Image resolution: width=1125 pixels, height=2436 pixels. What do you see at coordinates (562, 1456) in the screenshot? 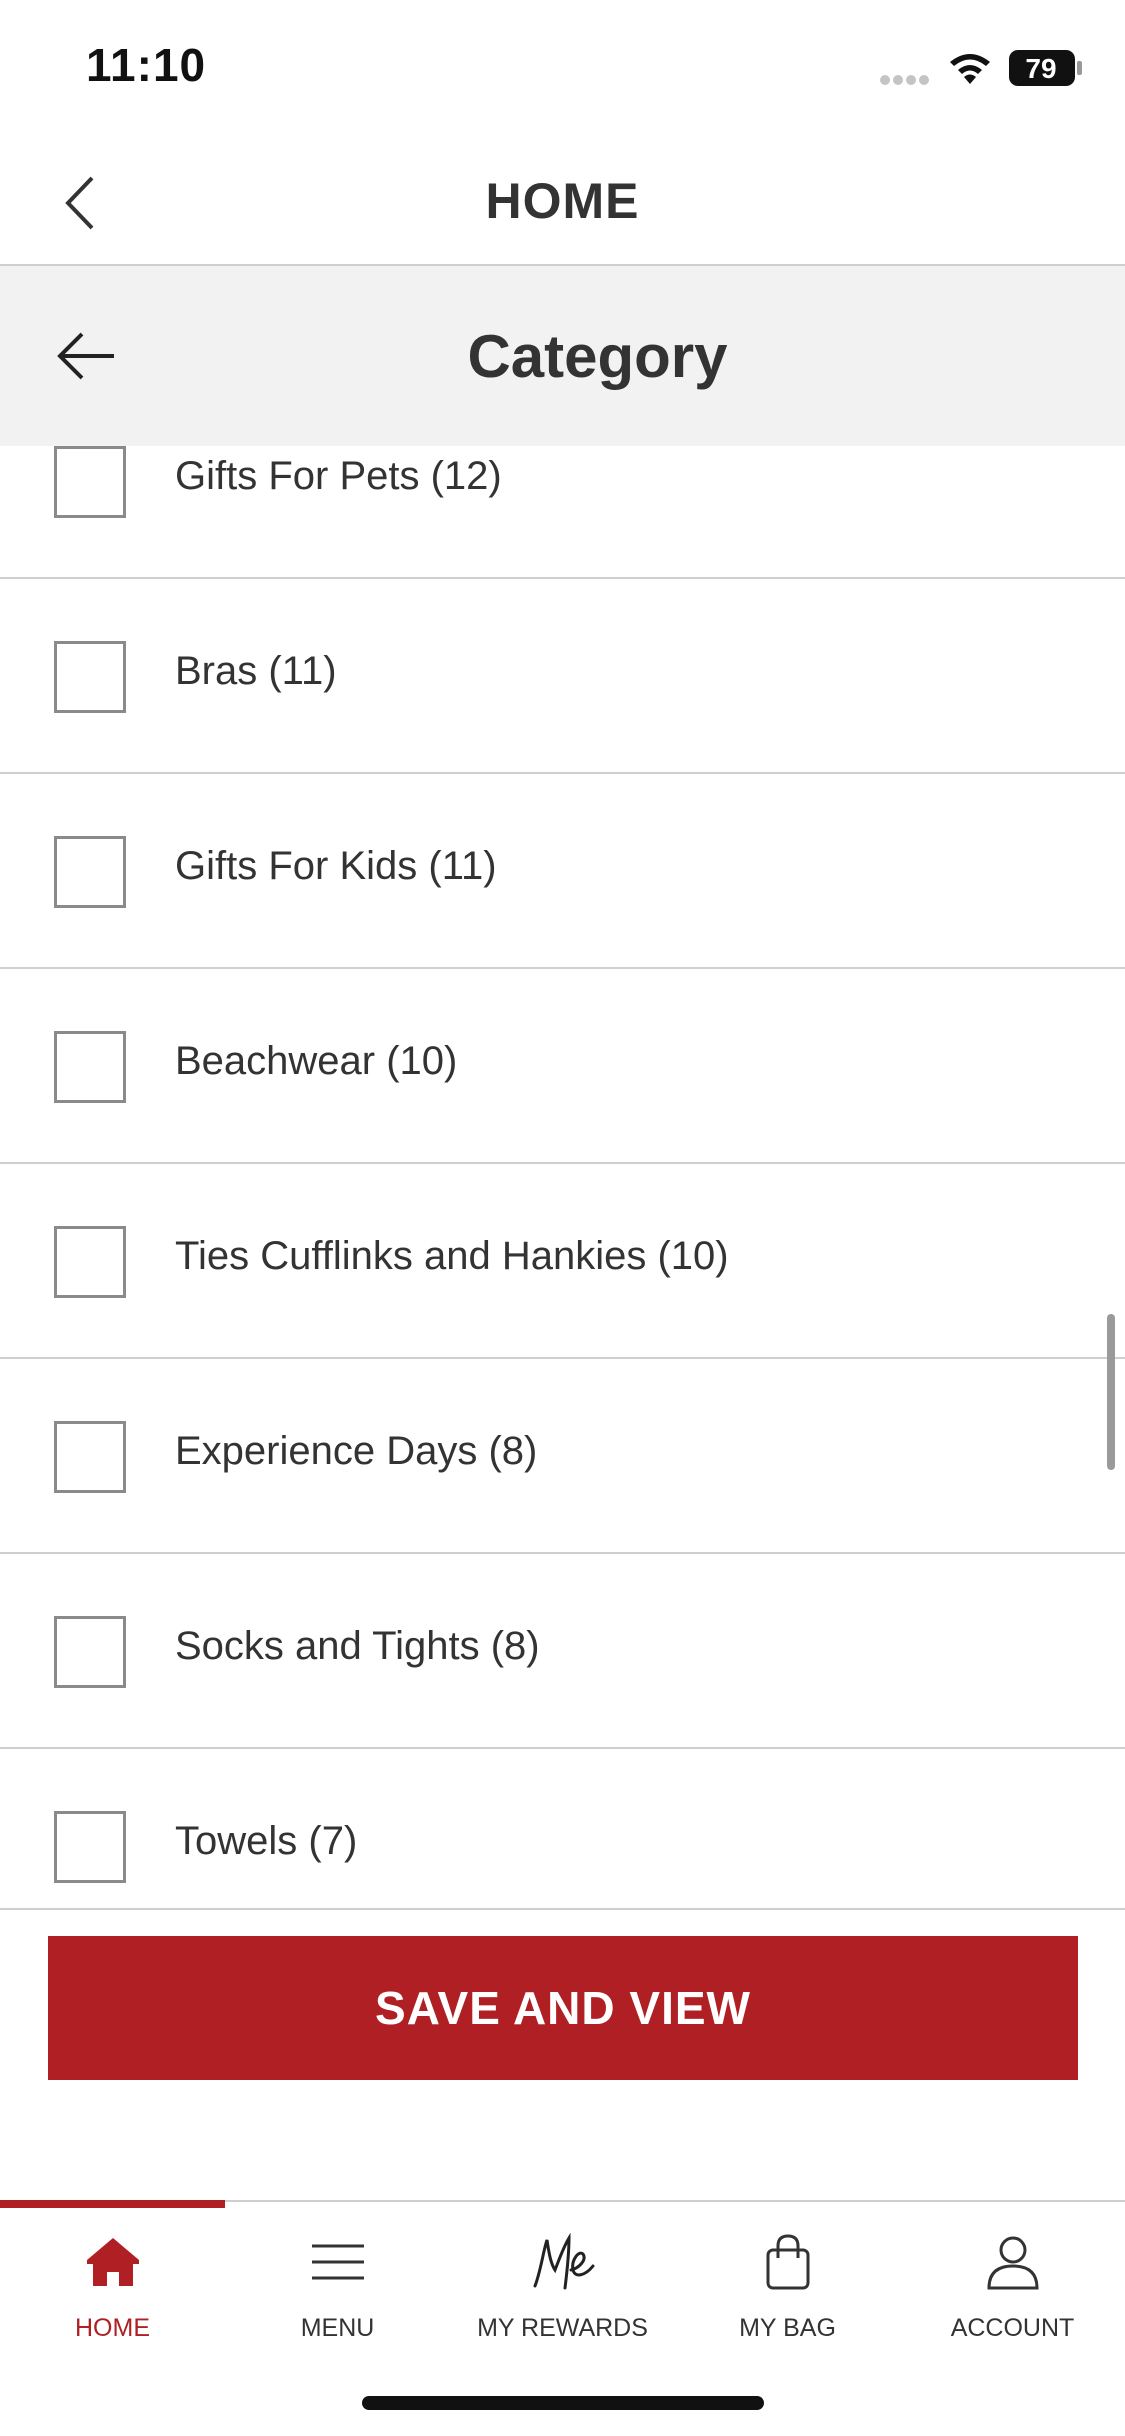
I see `list-item: Experience Days (8)` at bounding box center [562, 1456].